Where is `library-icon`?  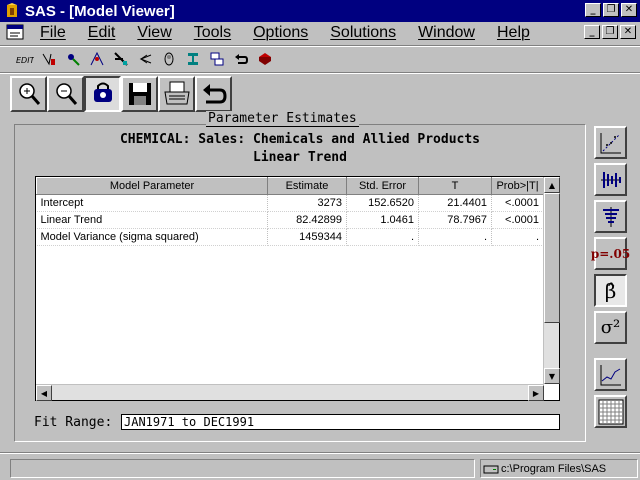
library-icon is located at coordinates (169, 59).